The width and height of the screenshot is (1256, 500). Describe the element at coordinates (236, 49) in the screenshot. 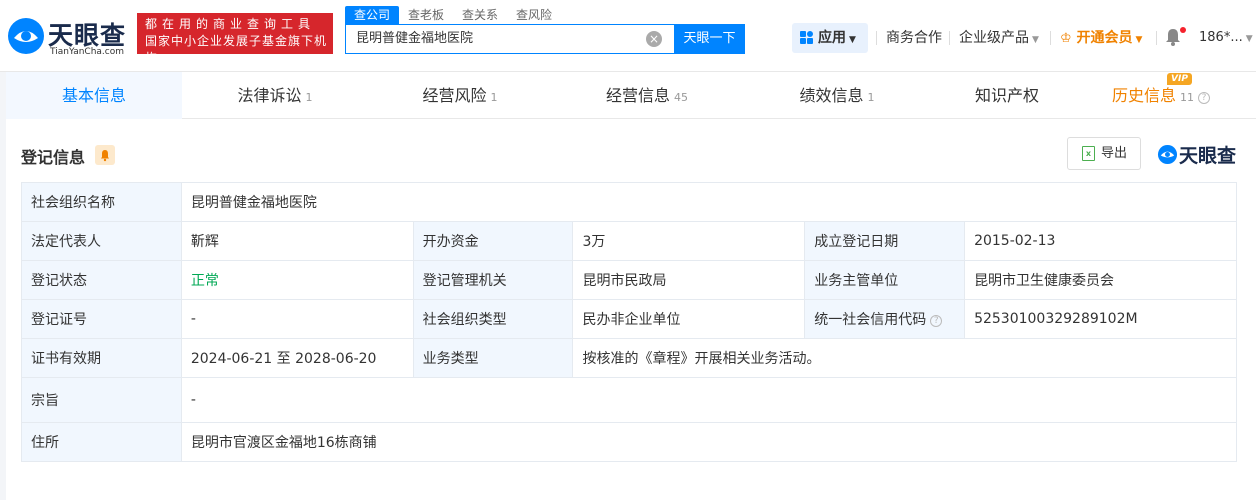

I see `slogan-line2: 国家中小企业发展子基金旗下机构` at that location.